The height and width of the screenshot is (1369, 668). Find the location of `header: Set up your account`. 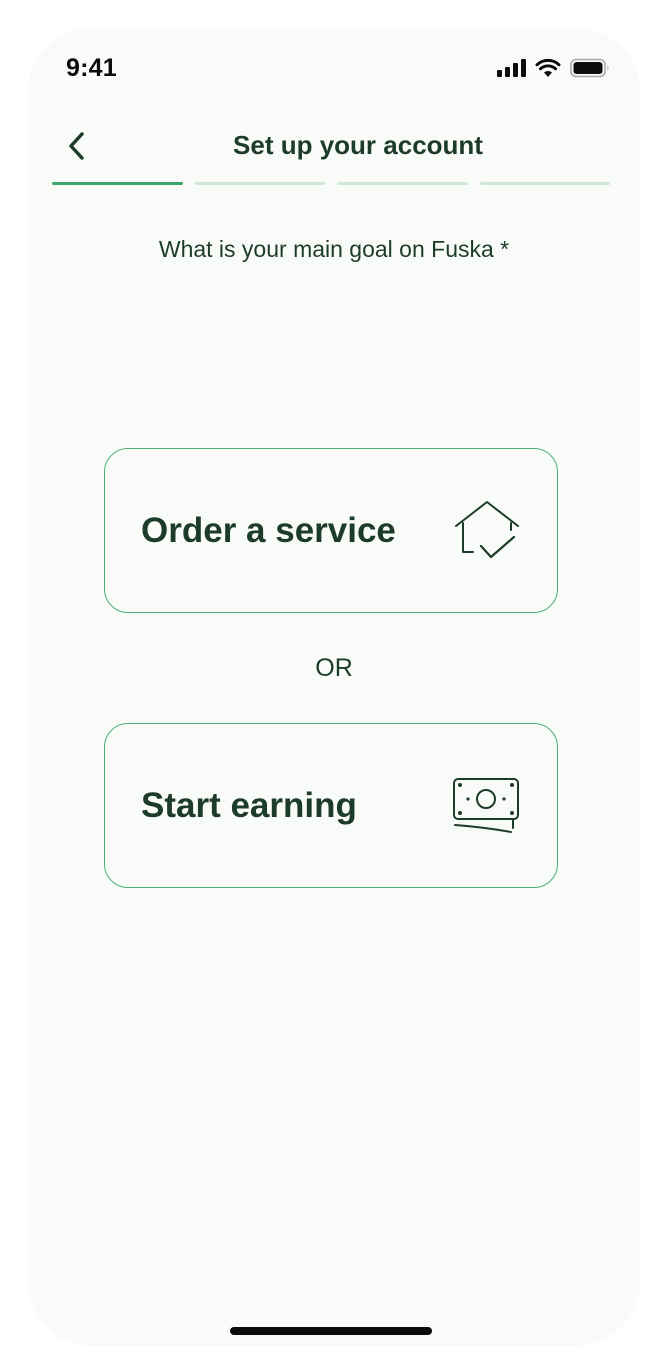

header: Set up your account is located at coordinates (334, 149).